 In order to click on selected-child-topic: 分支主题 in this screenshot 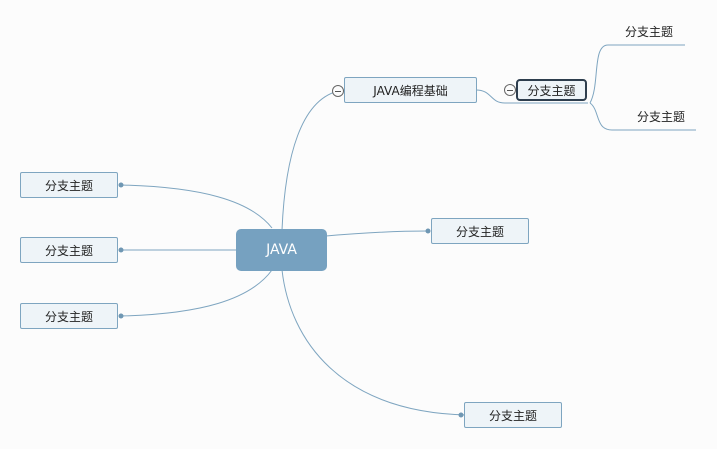, I will do `click(551, 90)`.